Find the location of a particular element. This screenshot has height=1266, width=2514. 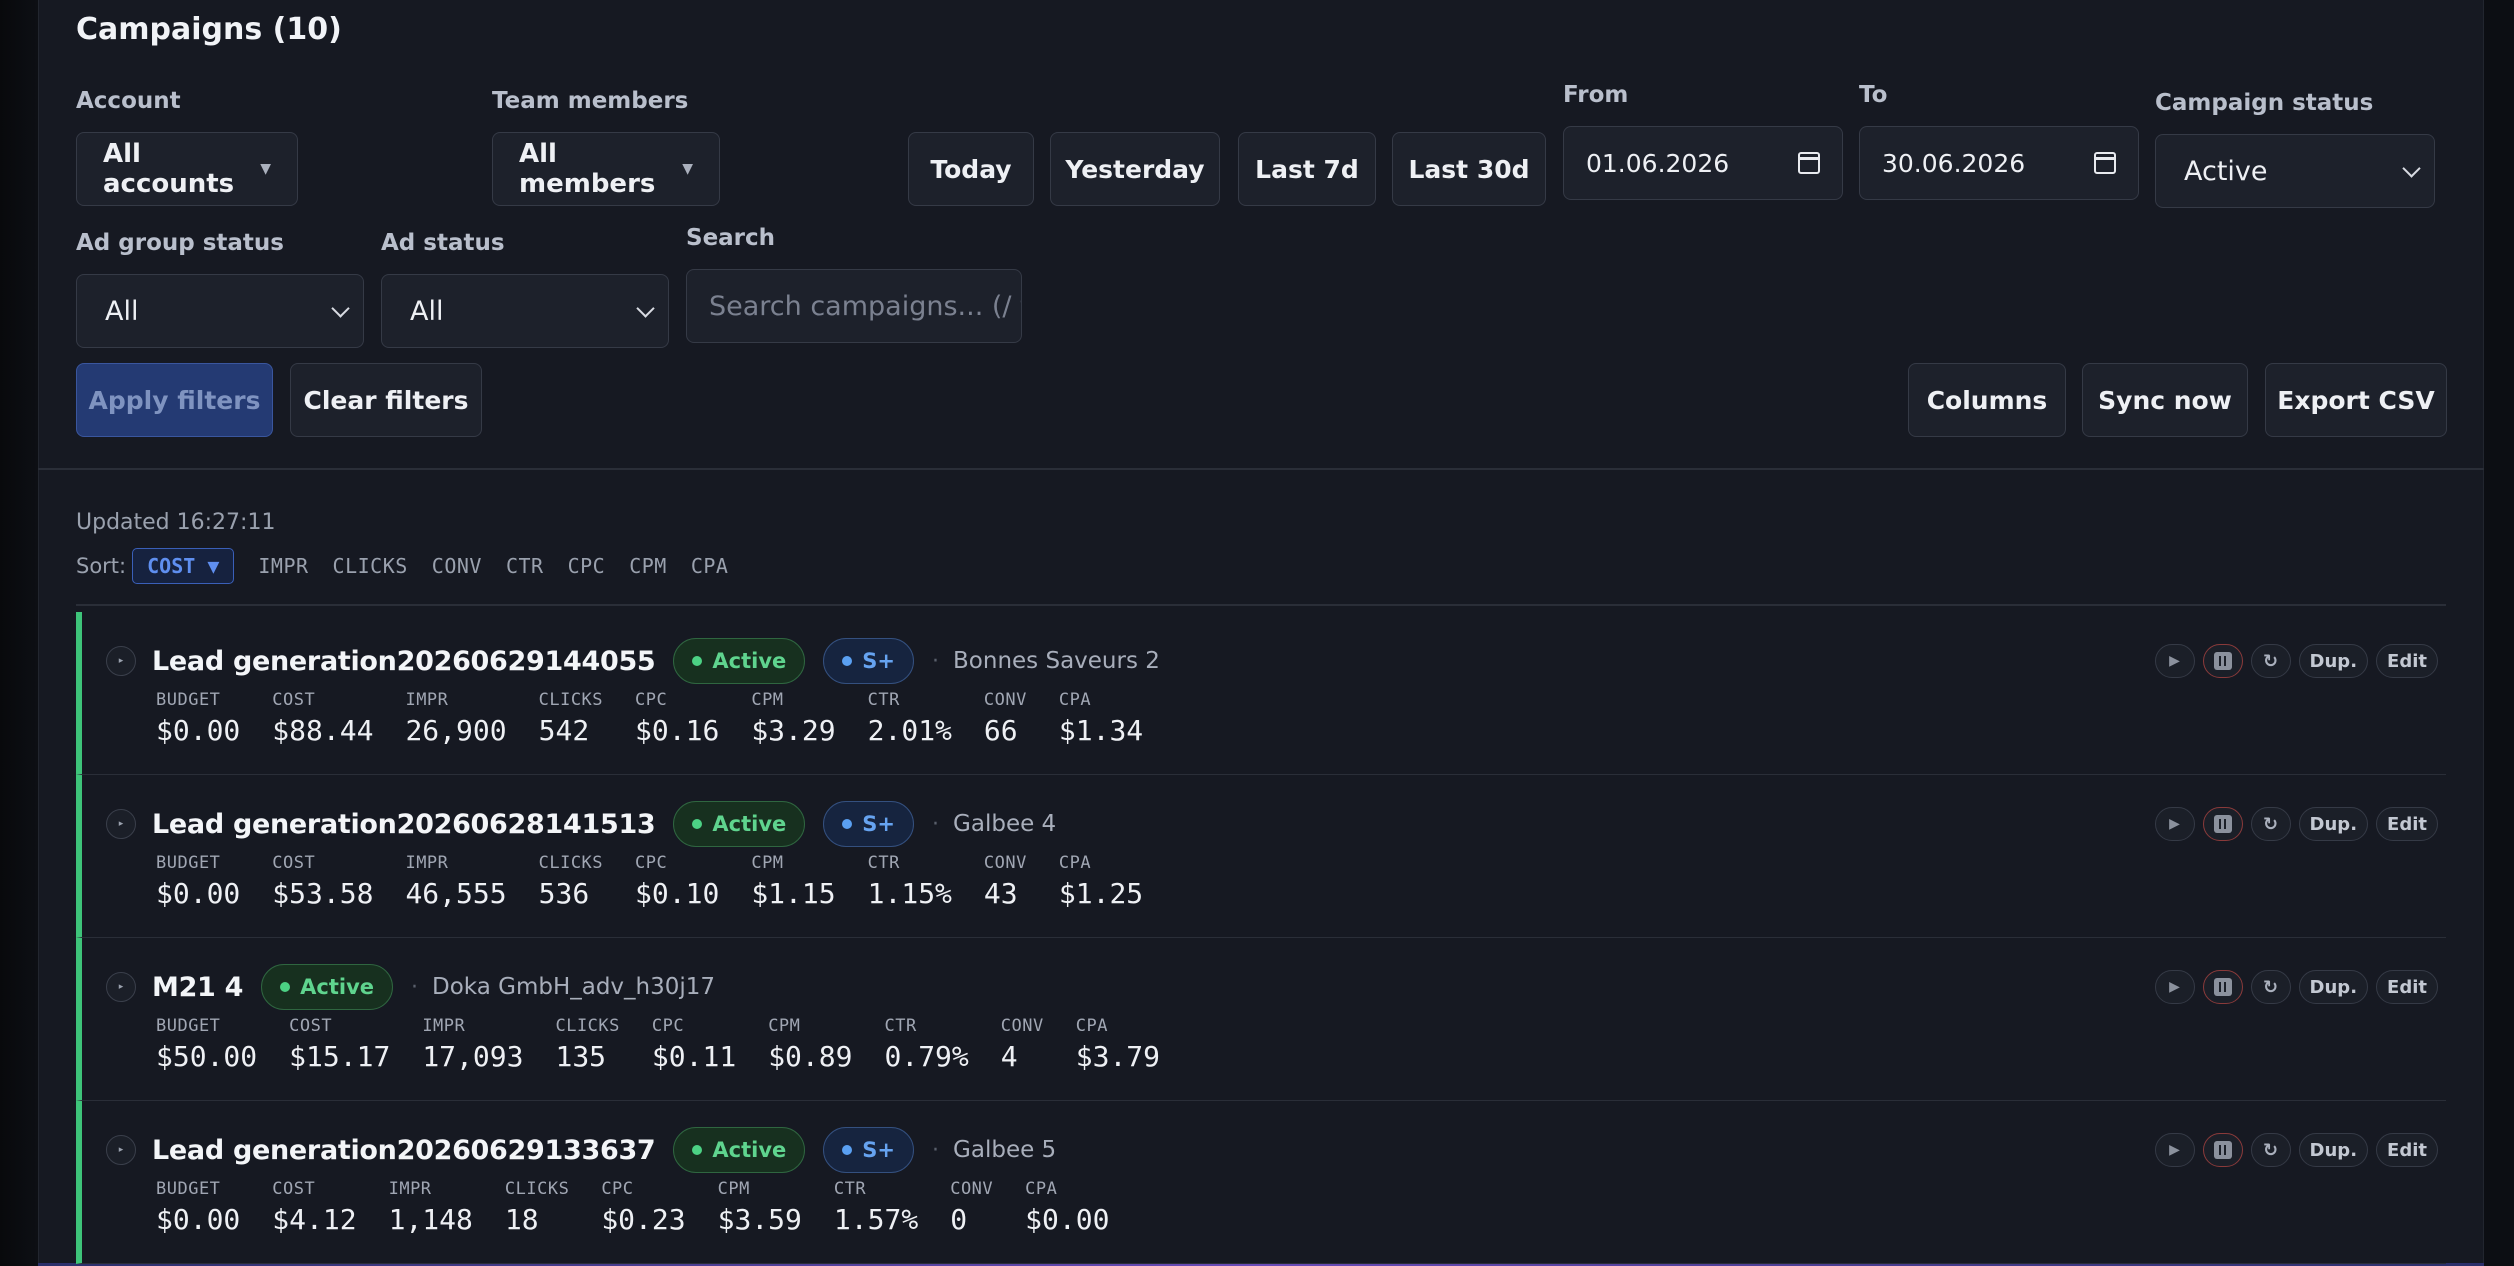

ad-status-select: All is located at coordinates (525, 311).